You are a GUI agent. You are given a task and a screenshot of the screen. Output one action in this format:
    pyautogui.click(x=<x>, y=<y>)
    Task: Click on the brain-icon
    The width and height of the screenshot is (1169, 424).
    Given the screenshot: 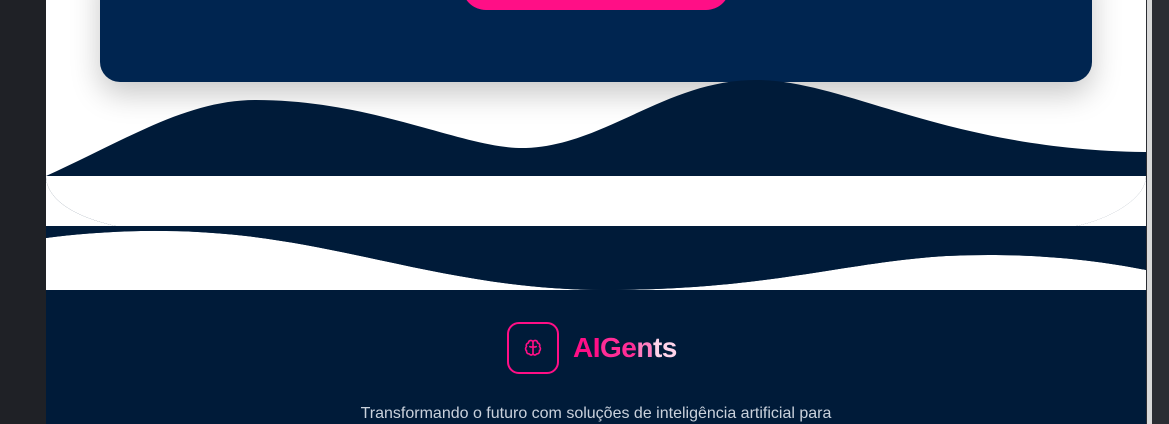 What is the action you would take?
    pyautogui.click(x=533, y=348)
    